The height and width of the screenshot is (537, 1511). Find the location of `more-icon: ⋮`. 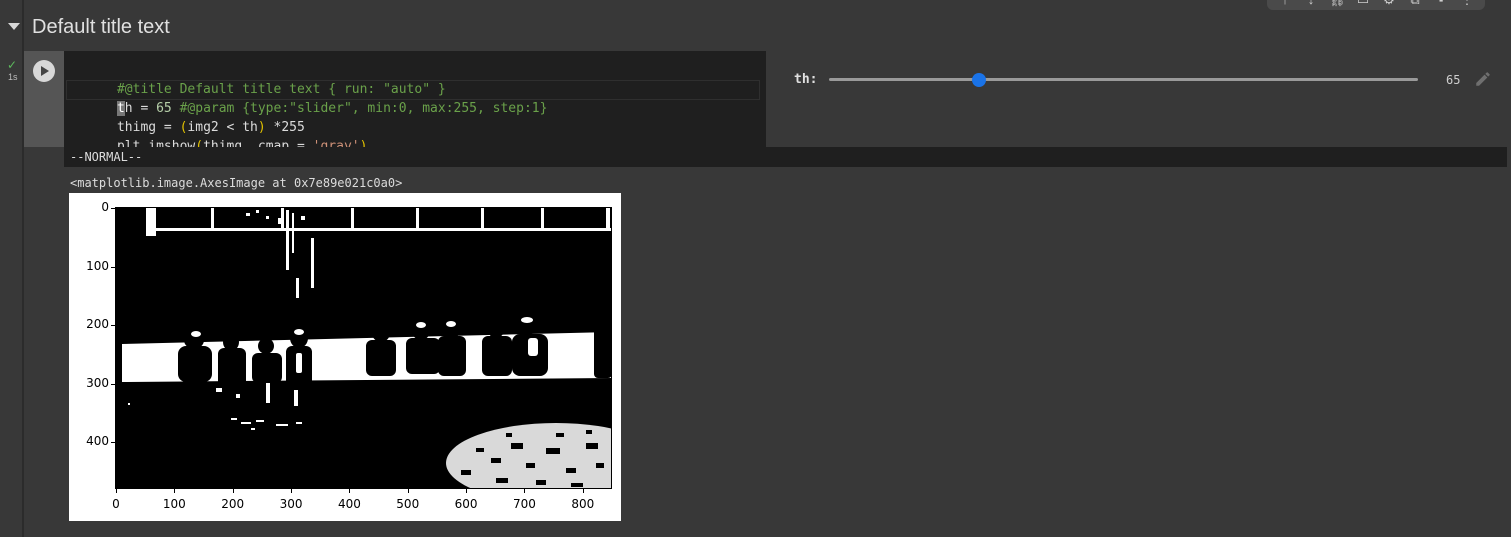

more-icon: ⋮ is located at coordinates (1467, 3).